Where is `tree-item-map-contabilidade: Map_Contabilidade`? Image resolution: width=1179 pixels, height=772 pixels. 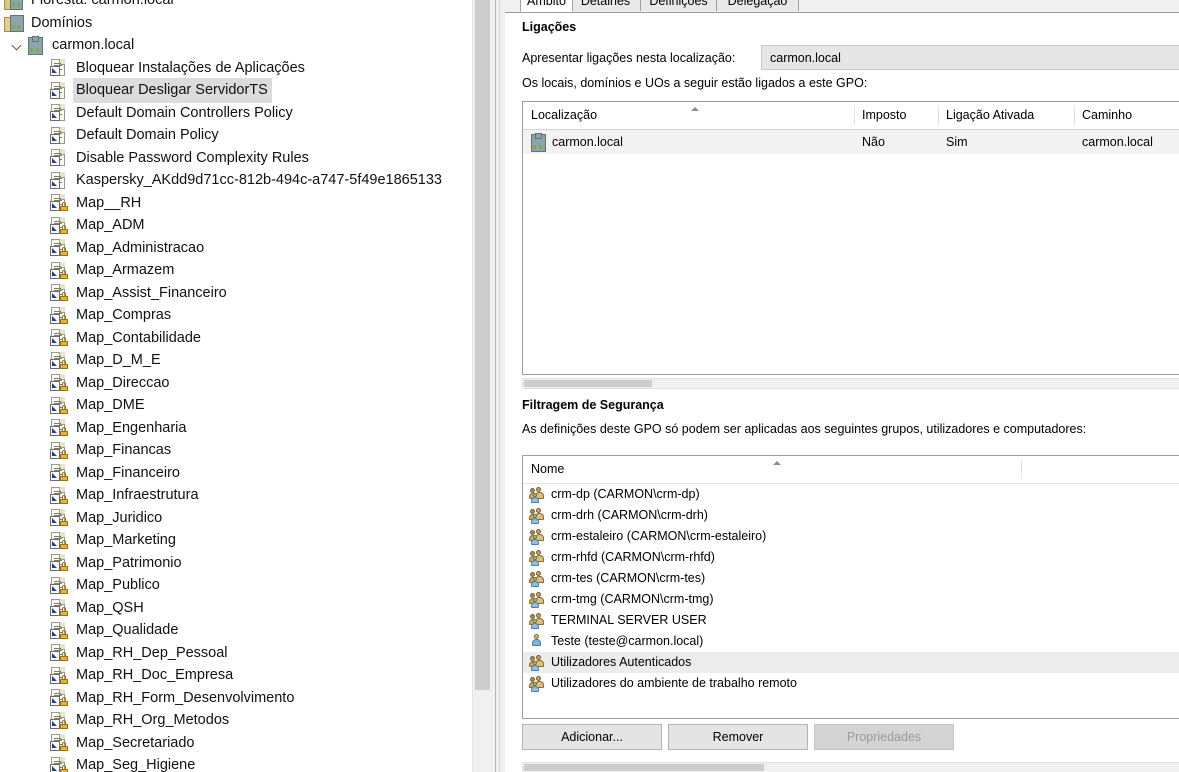 tree-item-map-contabilidade: Map_Contabilidade is located at coordinates (236, 338).